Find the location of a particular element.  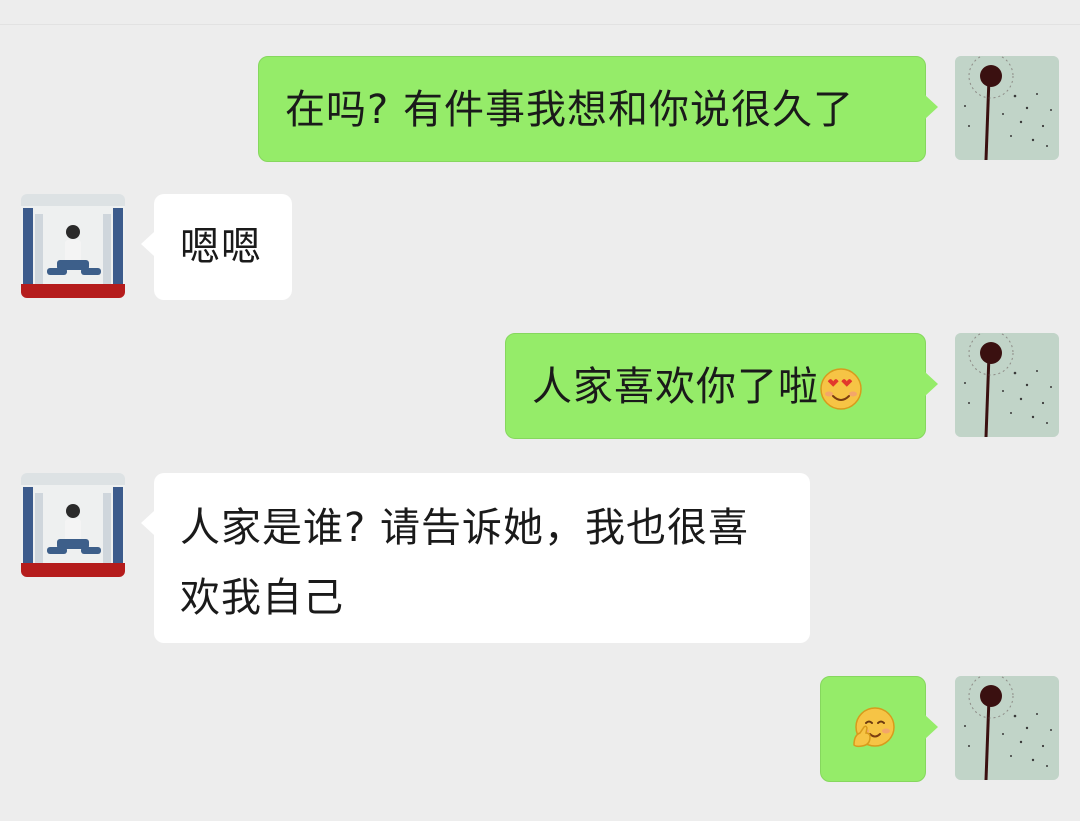

heart-eyes-smile-emoji-icon is located at coordinates (841, 389).